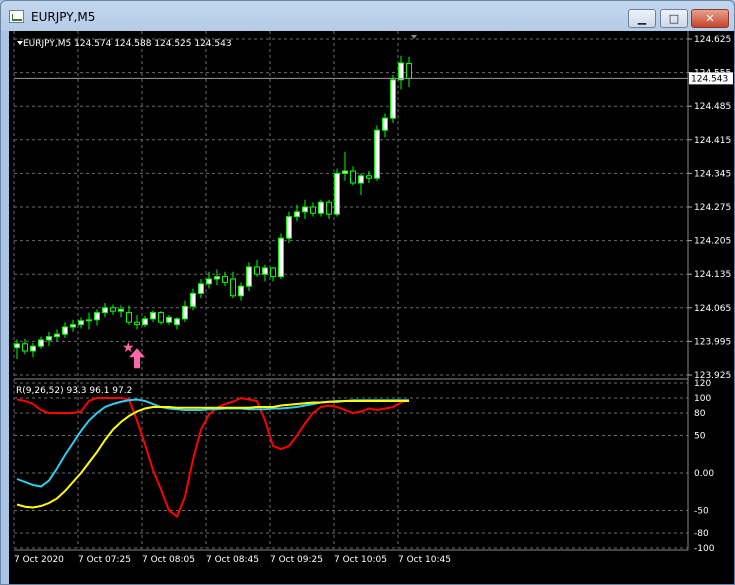 The height and width of the screenshot is (585, 735). Describe the element at coordinates (414, 37) in the screenshot. I see `chart-shift-marker` at that location.